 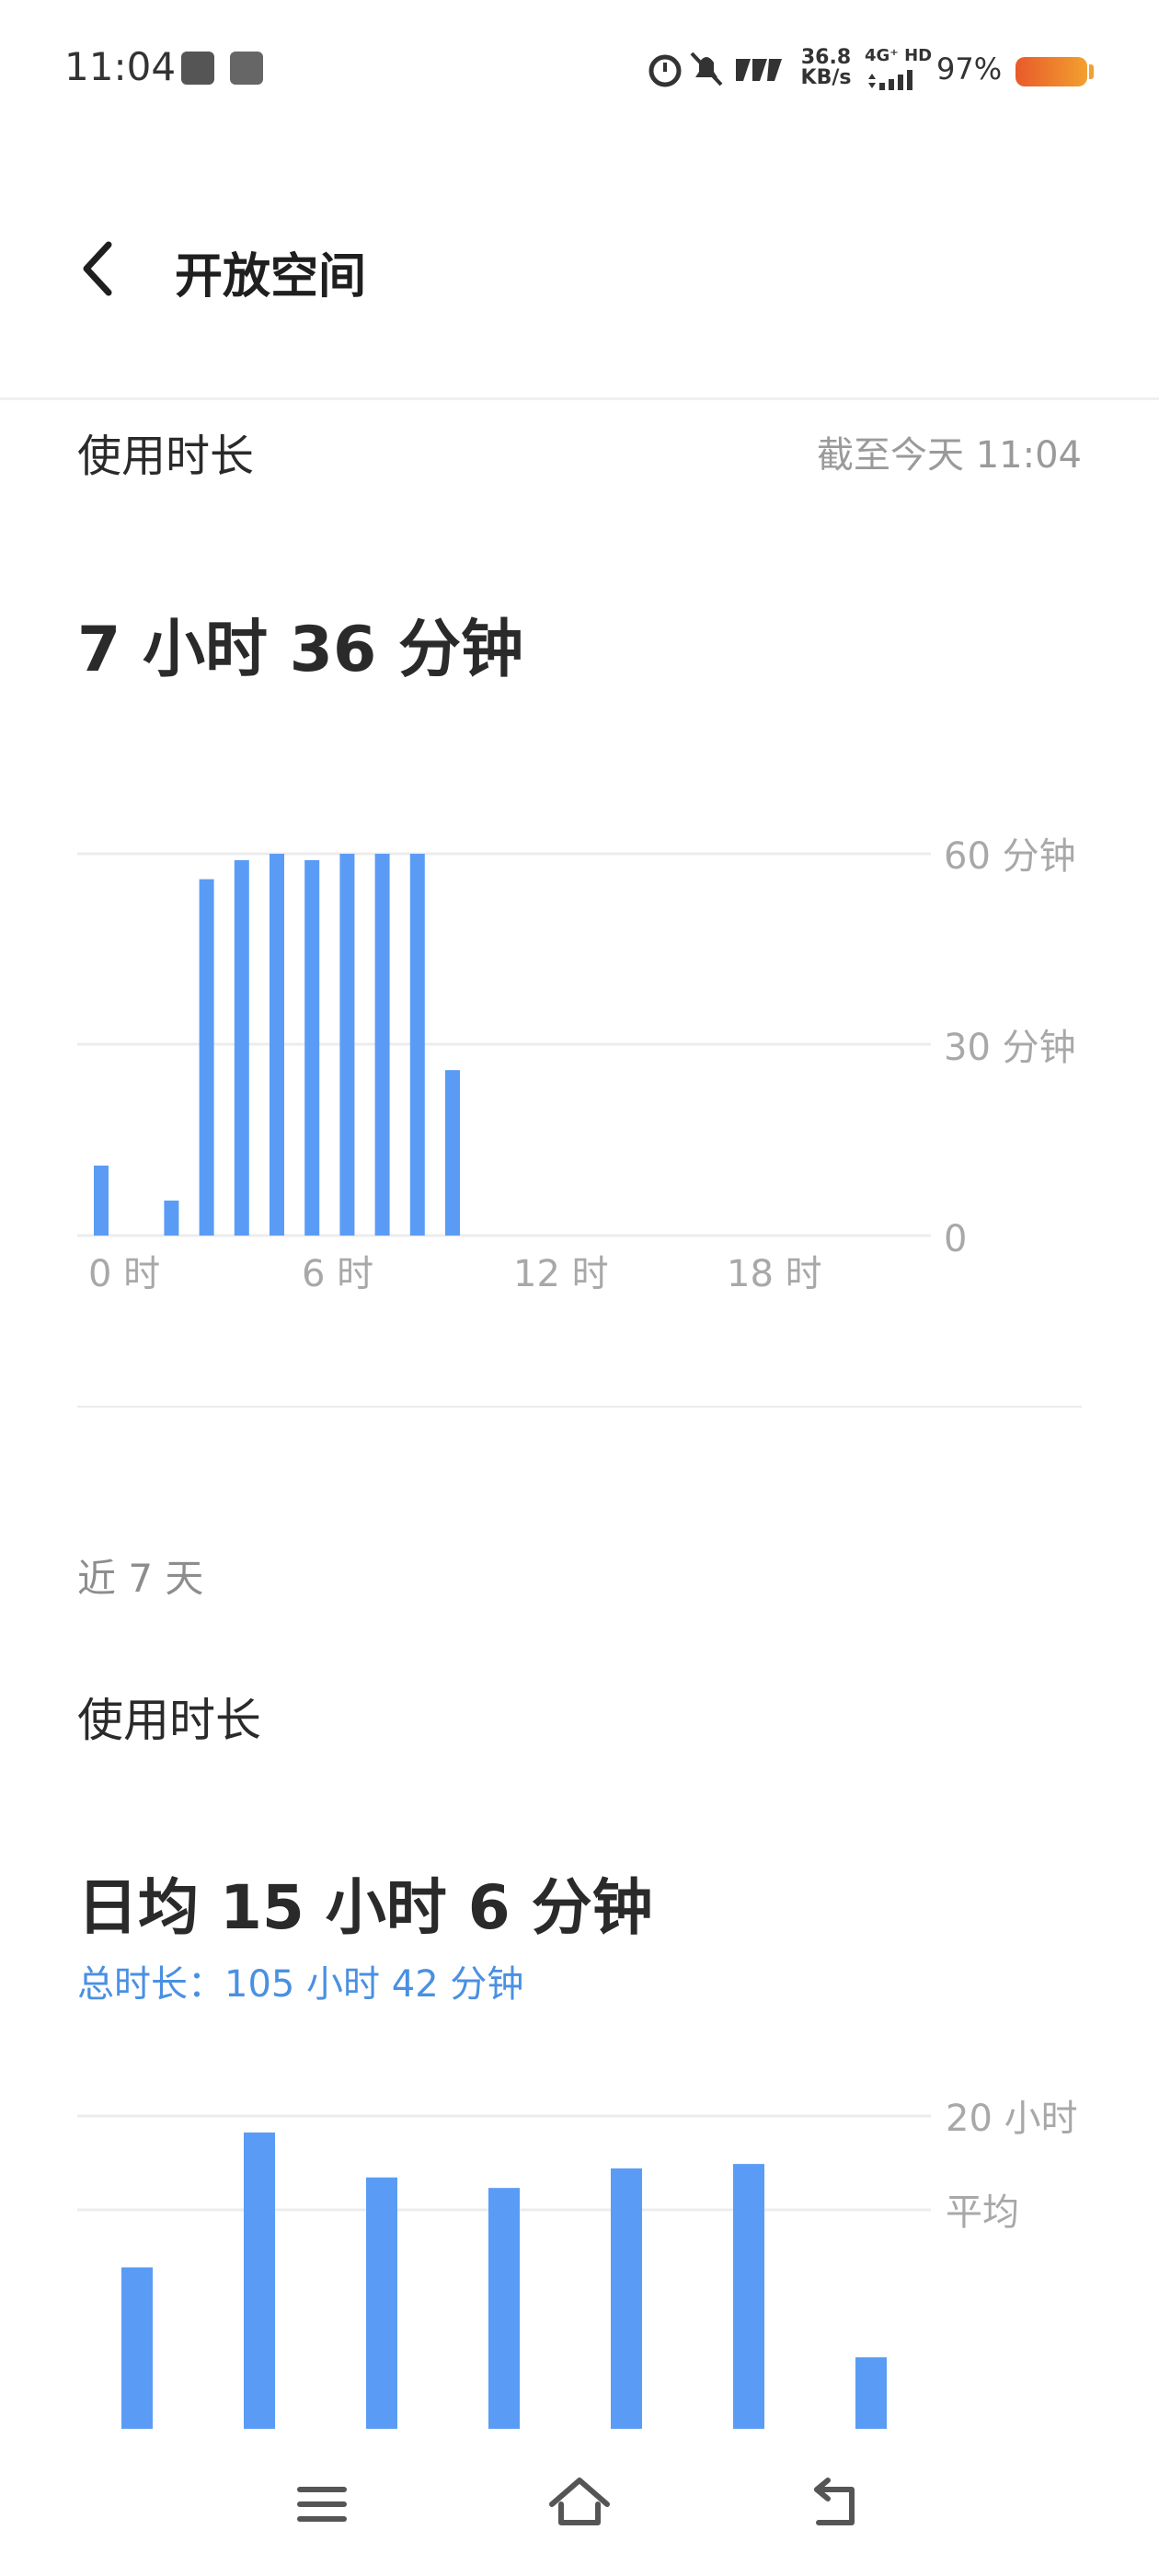 What do you see at coordinates (124, 1274) in the screenshot?
I see `x-tick-label: 0 时` at bounding box center [124, 1274].